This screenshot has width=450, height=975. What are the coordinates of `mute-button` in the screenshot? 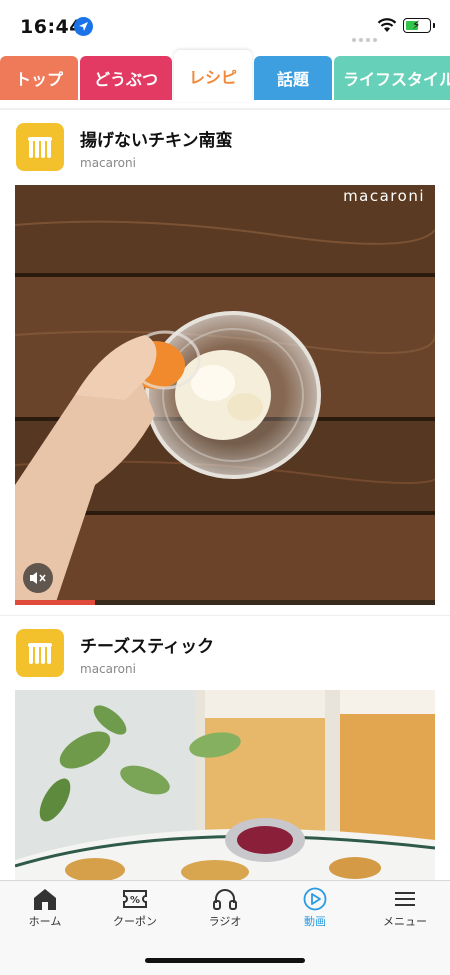 It's located at (38, 578).